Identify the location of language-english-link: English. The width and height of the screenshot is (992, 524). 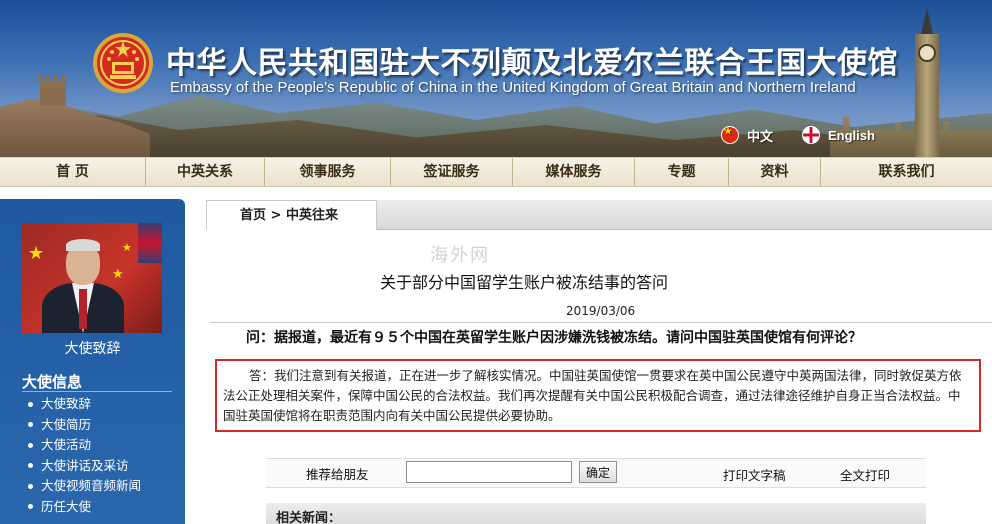
(838, 135).